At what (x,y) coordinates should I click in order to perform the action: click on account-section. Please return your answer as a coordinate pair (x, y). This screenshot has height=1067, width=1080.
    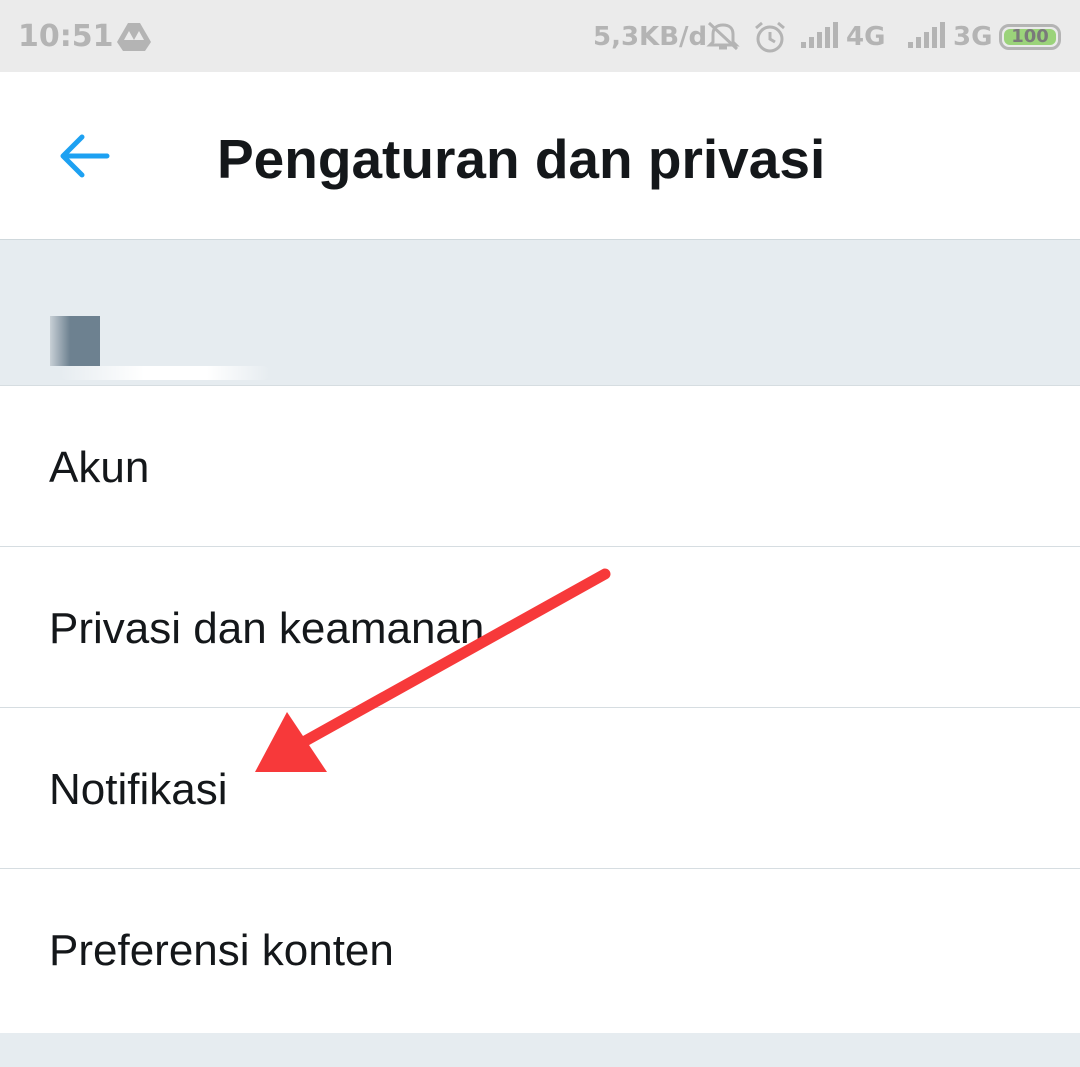
    Looking at the image, I should click on (540, 313).